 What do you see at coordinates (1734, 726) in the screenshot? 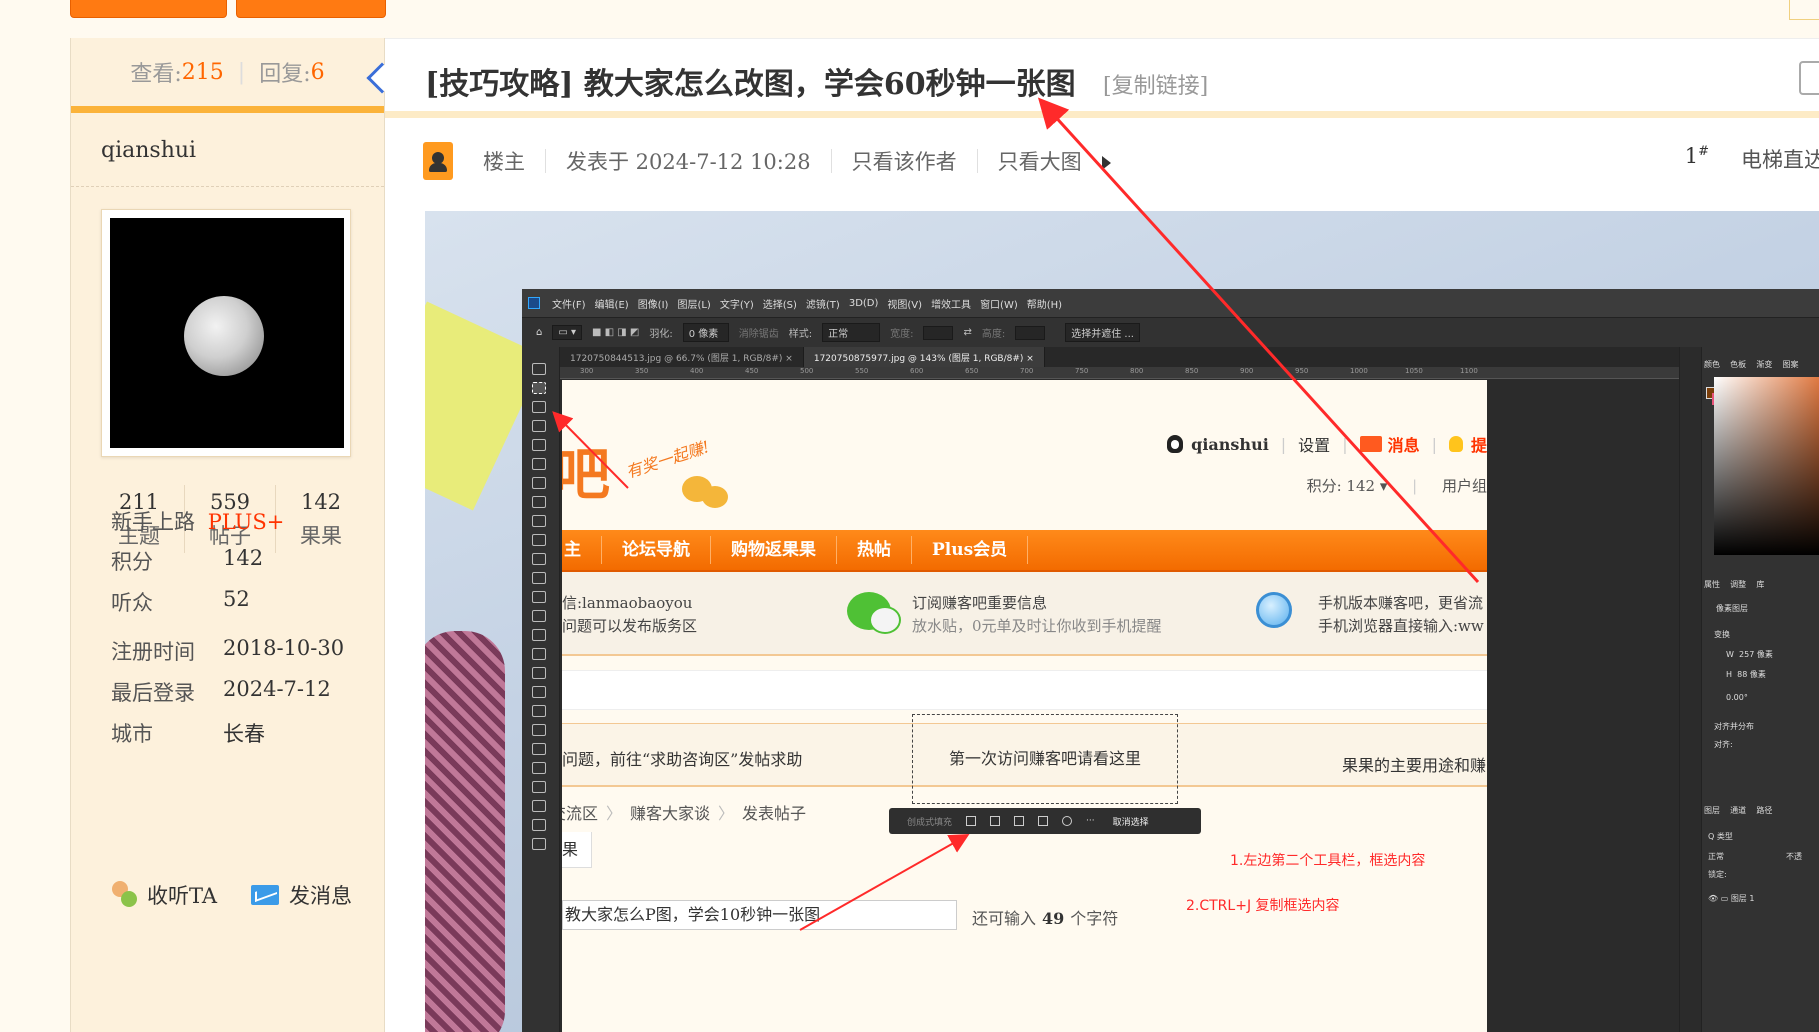
I see `align-distribute-section: 对齐并分布` at bounding box center [1734, 726].